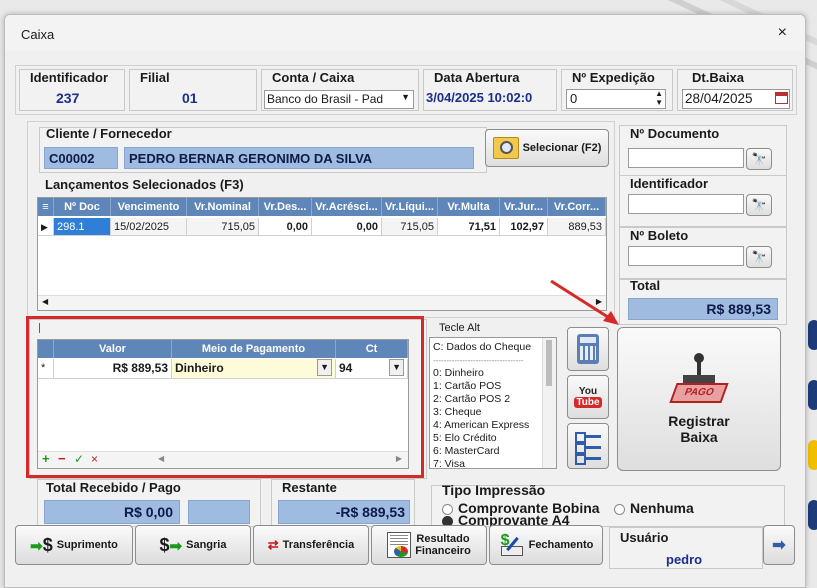  Describe the element at coordinates (577, 227) in the screenshot. I see `table-cell: 889,53` at that location.